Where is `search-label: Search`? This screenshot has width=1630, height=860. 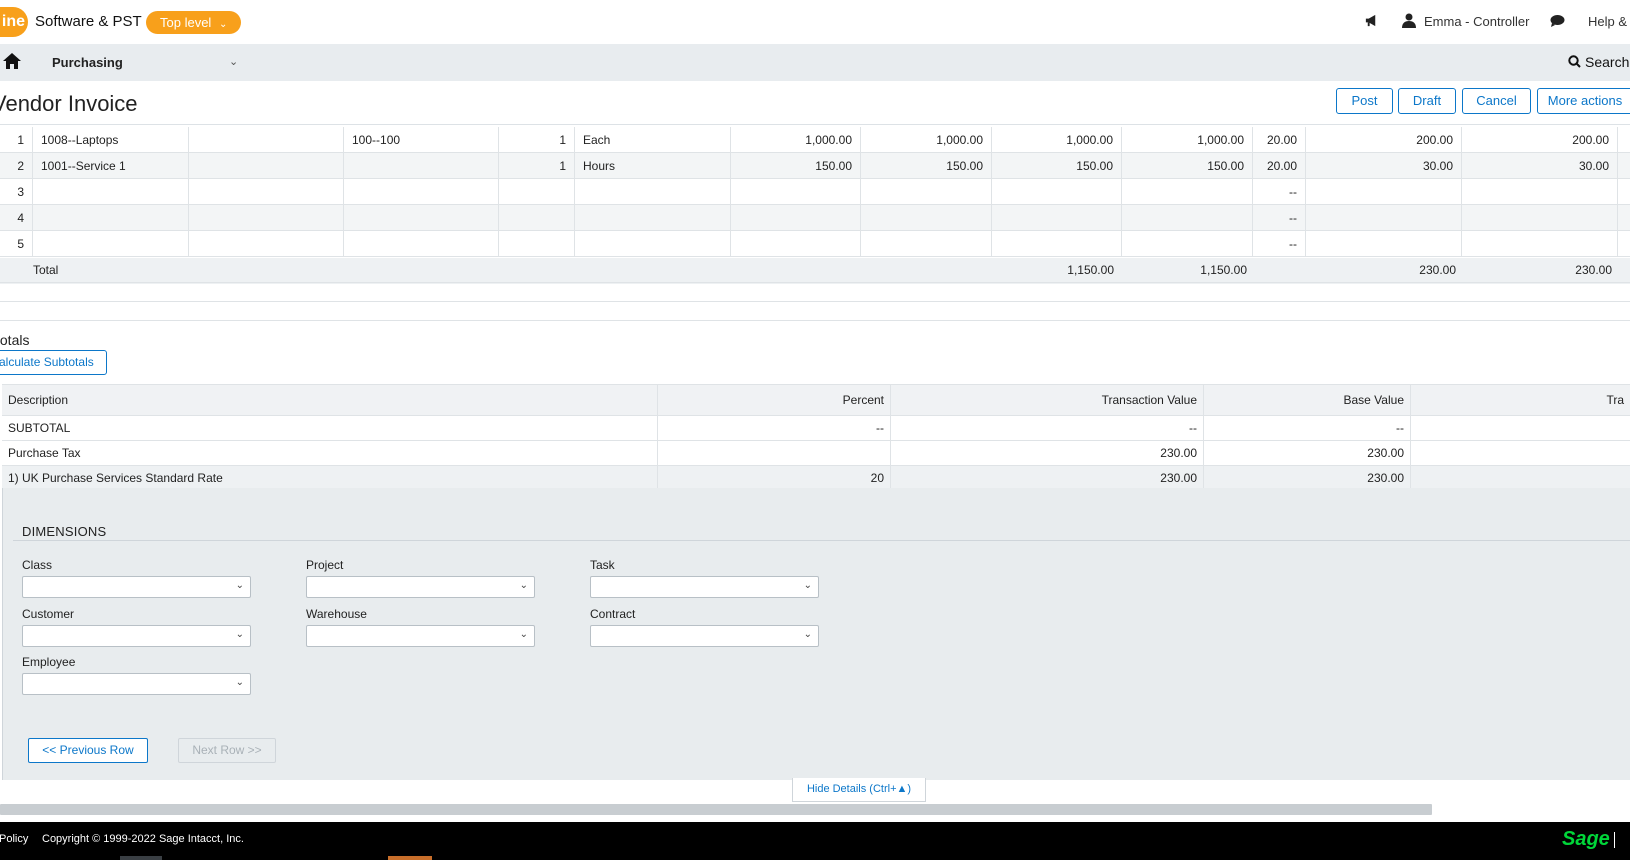 search-label: Search is located at coordinates (1607, 62).